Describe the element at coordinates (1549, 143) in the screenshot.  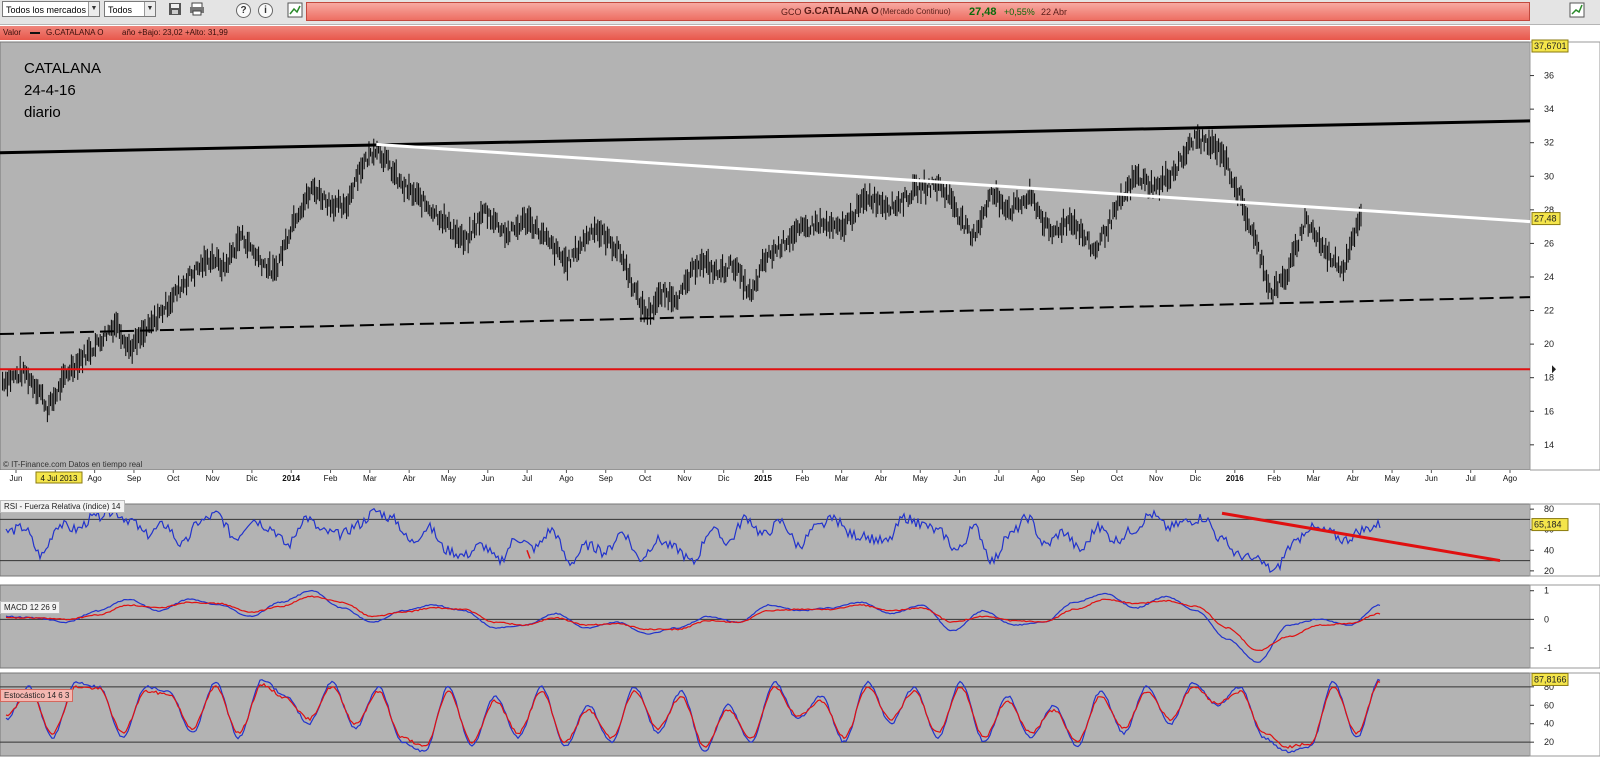
I see `price-ytick-label: 32` at that location.